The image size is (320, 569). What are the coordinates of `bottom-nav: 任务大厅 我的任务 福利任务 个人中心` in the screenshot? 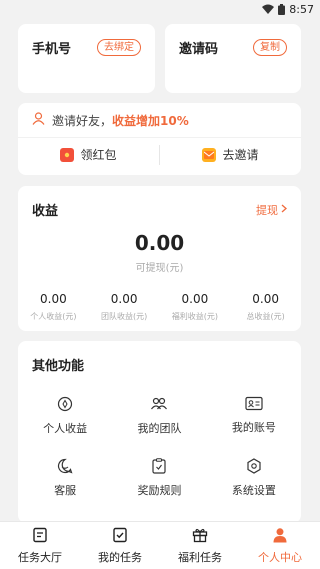 It's located at (160, 545).